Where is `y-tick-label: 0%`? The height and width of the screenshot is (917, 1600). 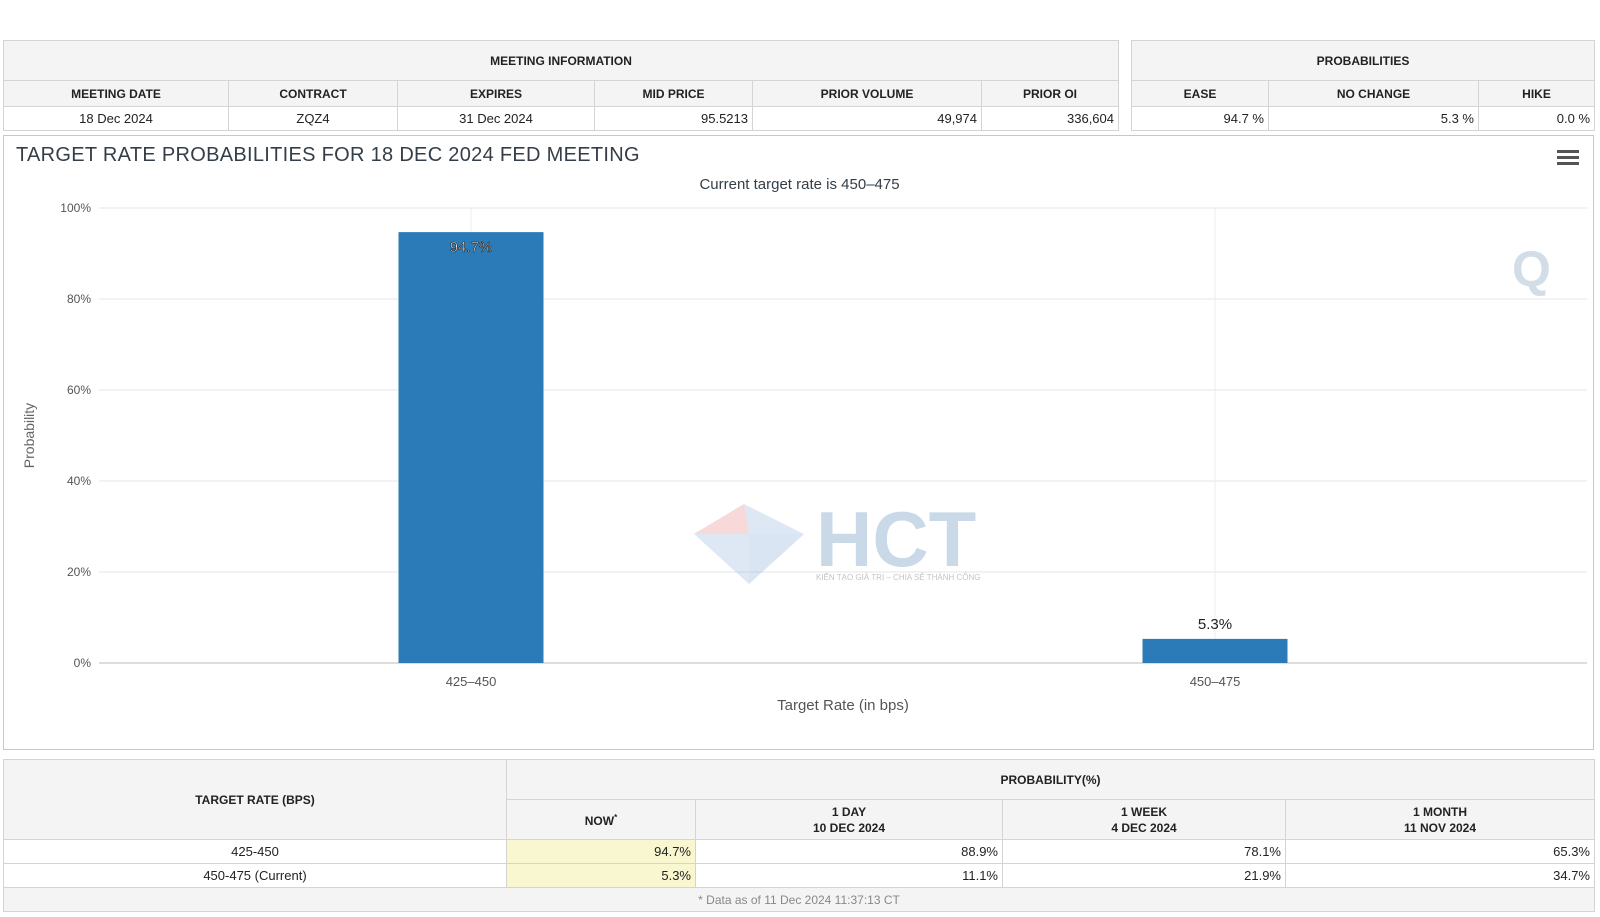
y-tick-label: 0% is located at coordinates (83, 663).